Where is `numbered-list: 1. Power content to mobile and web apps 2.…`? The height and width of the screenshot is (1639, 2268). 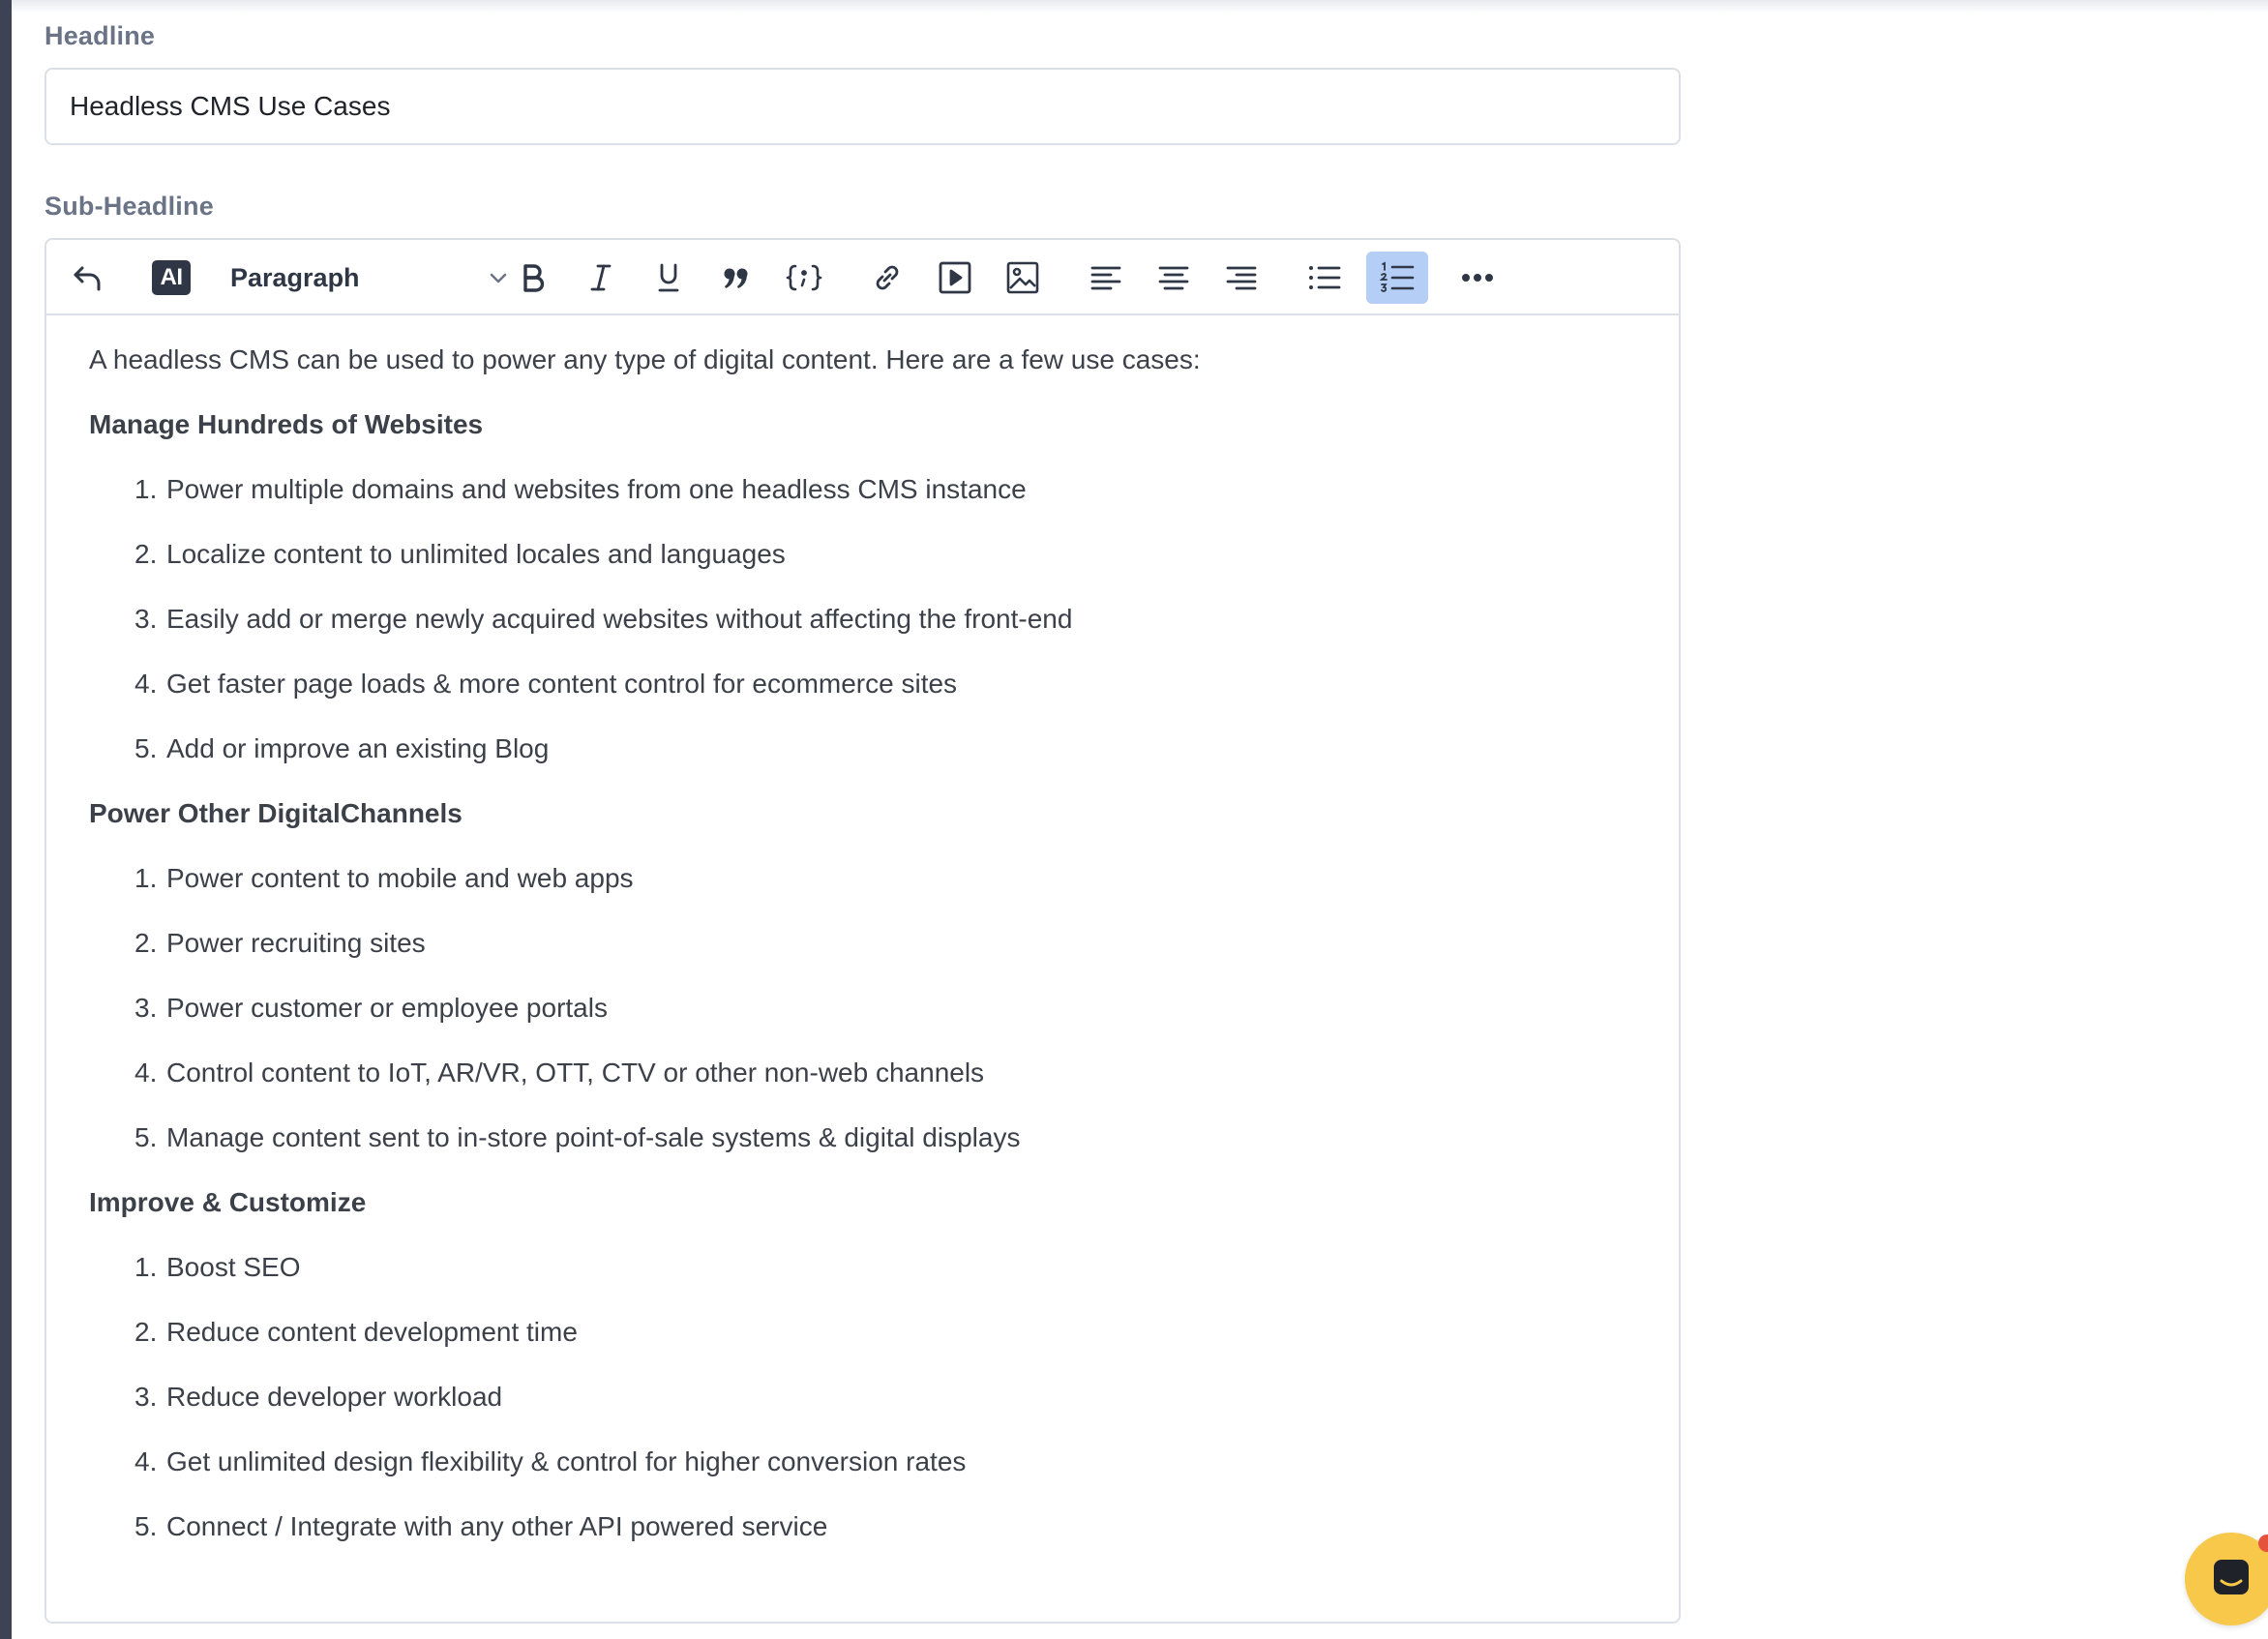 numbered-list: 1. Power content to mobile and web apps 2.… is located at coordinates (863, 1021).